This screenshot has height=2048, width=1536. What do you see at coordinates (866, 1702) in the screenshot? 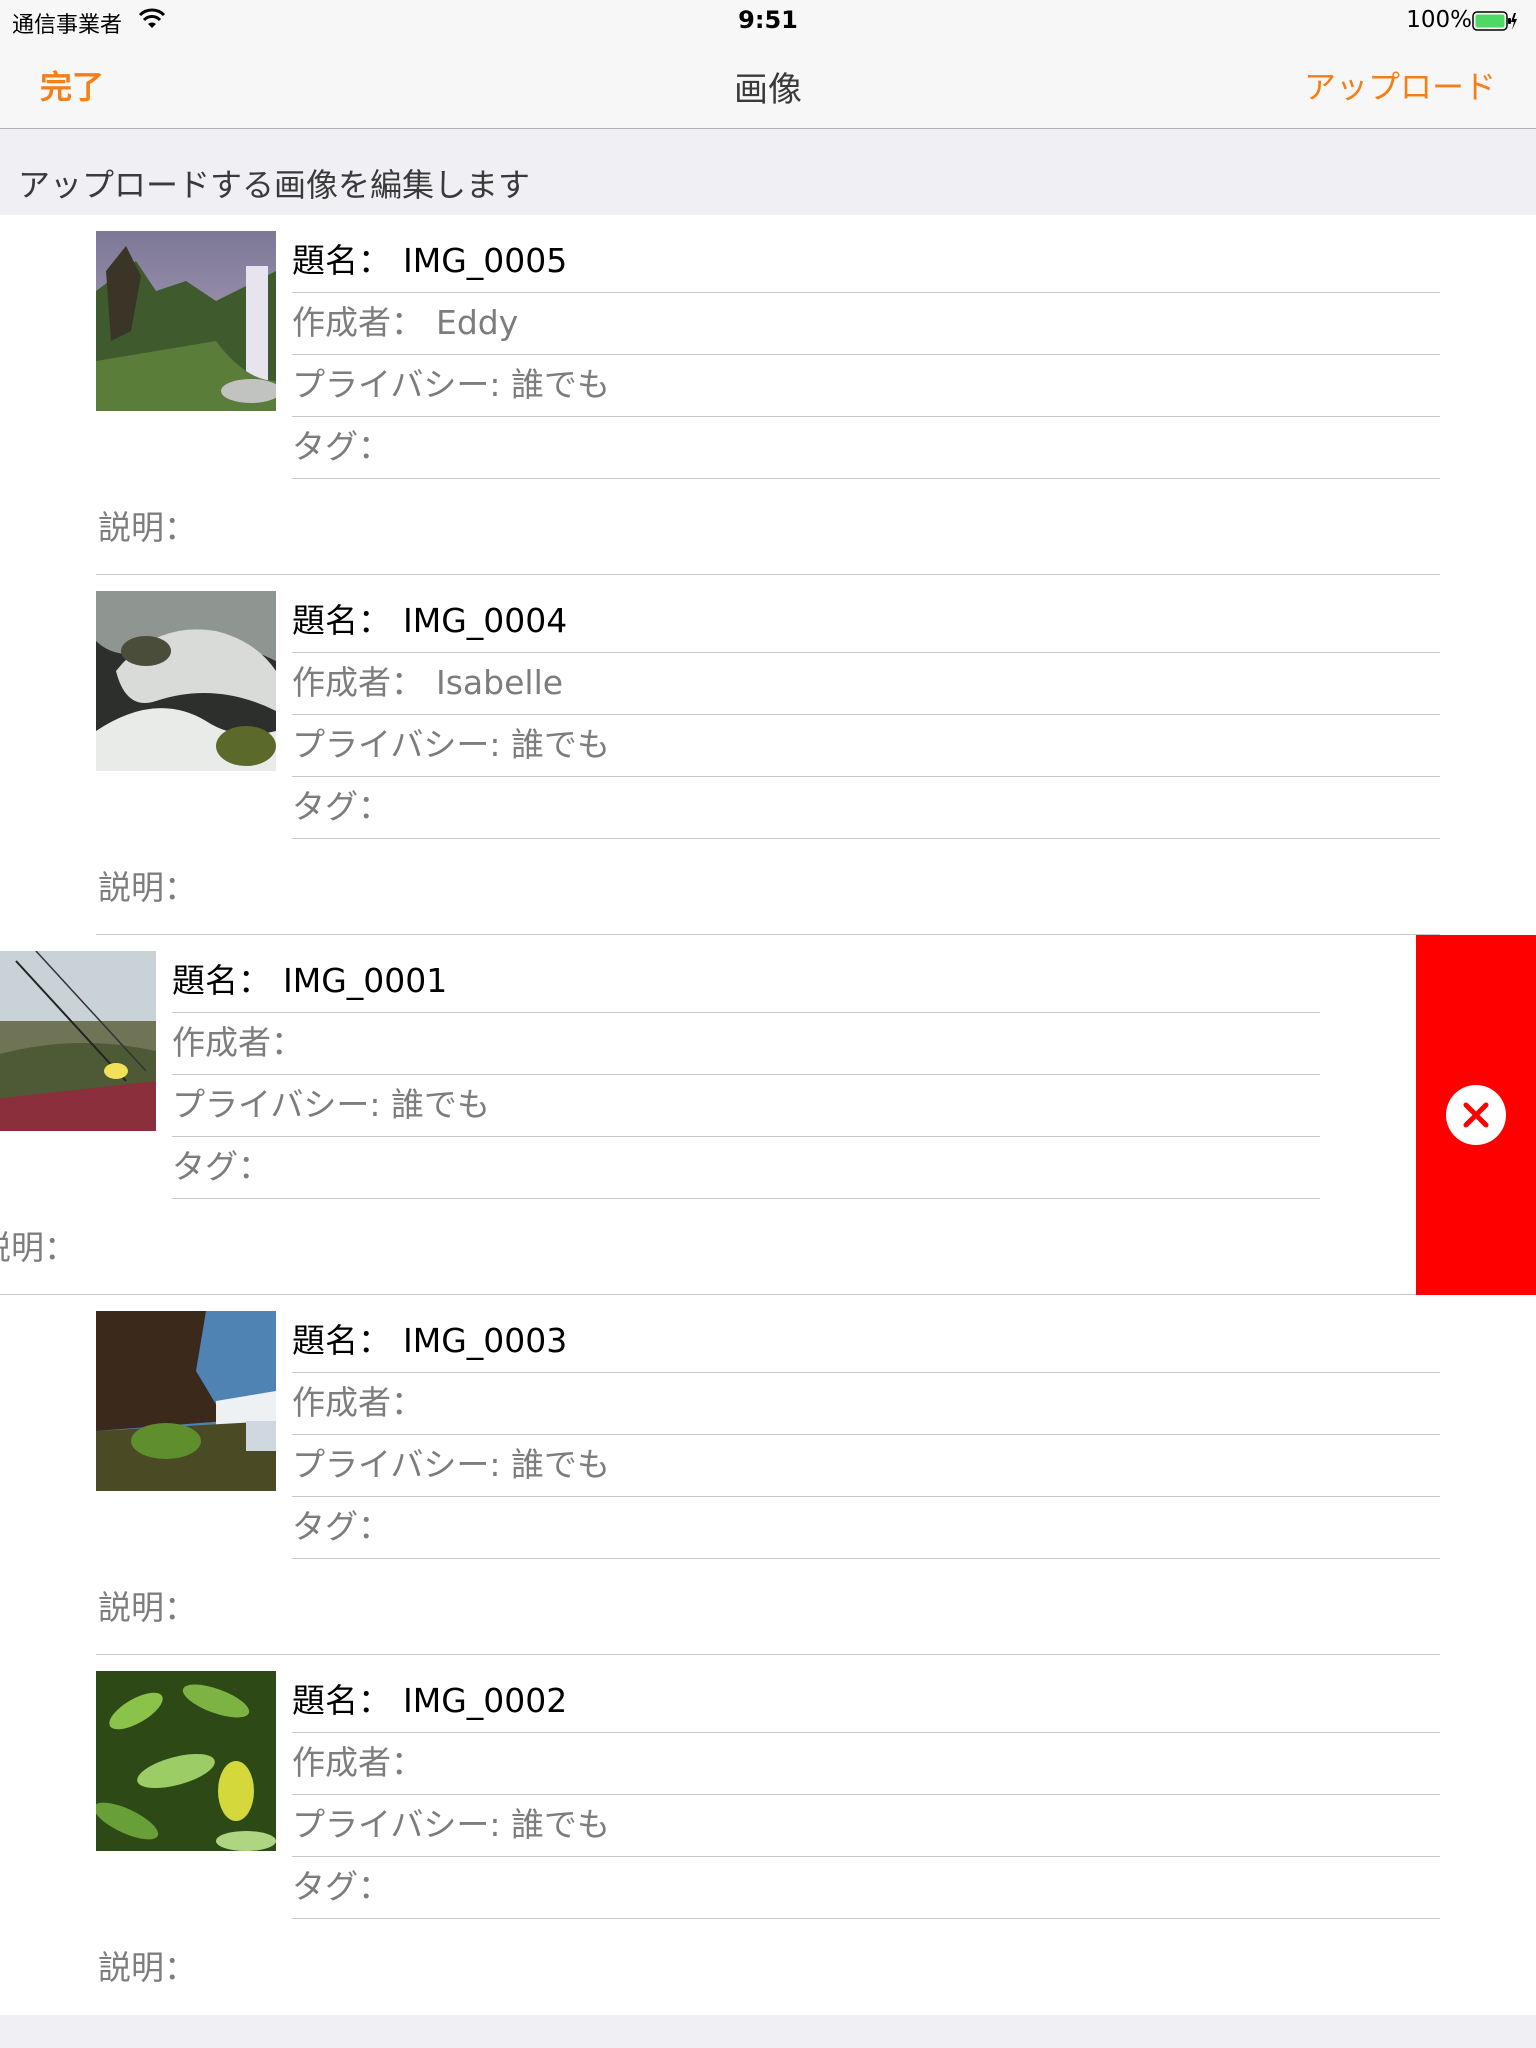
I see `title-field: 題名： IMG_0002` at bounding box center [866, 1702].